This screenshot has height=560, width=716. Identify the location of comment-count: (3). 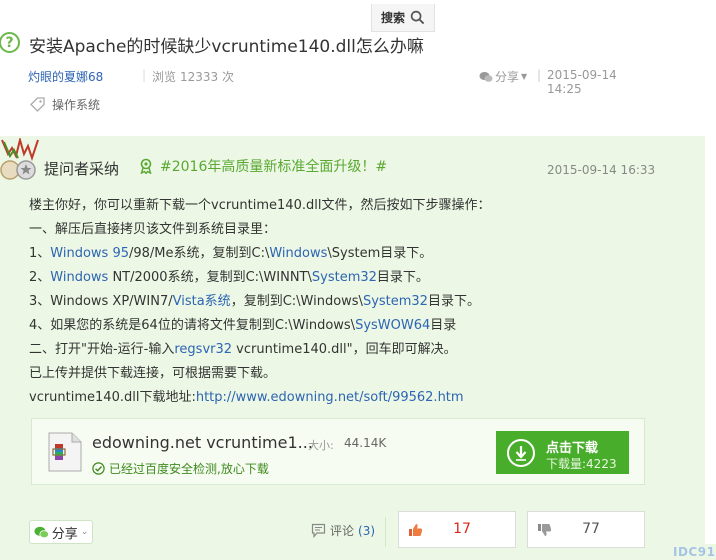
(367, 530).